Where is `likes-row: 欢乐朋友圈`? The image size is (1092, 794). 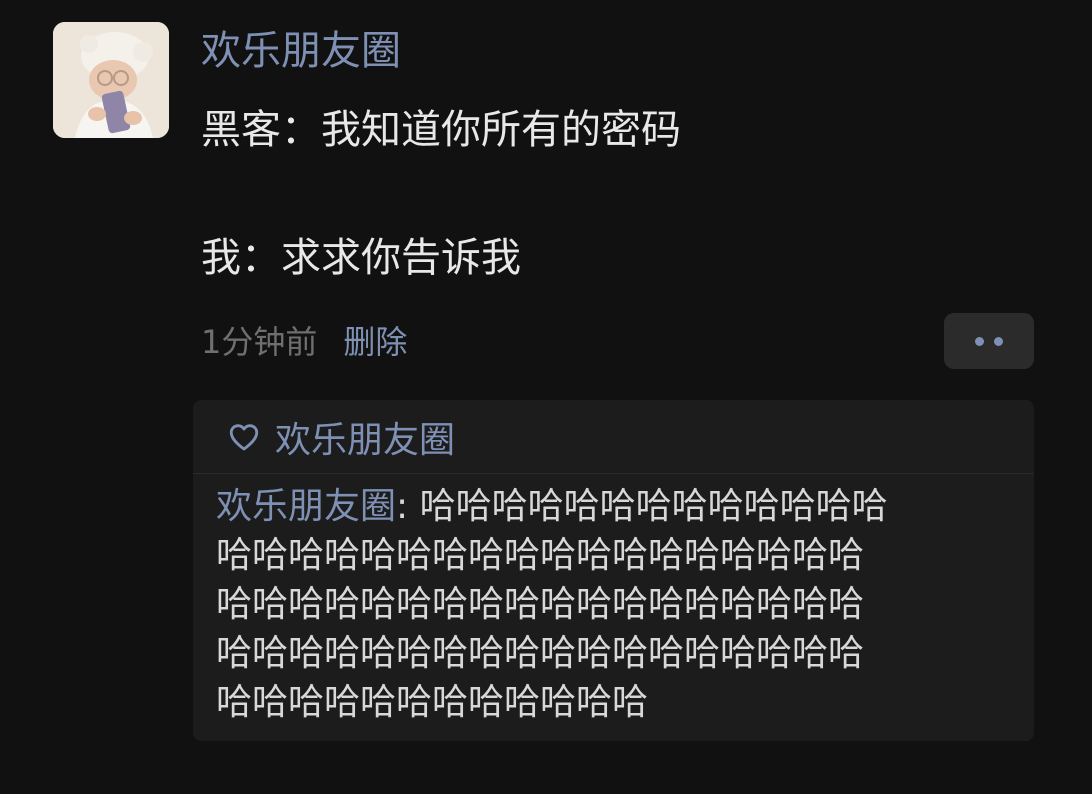
likes-row: 欢乐朋友圈 is located at coordinates (613, 437).